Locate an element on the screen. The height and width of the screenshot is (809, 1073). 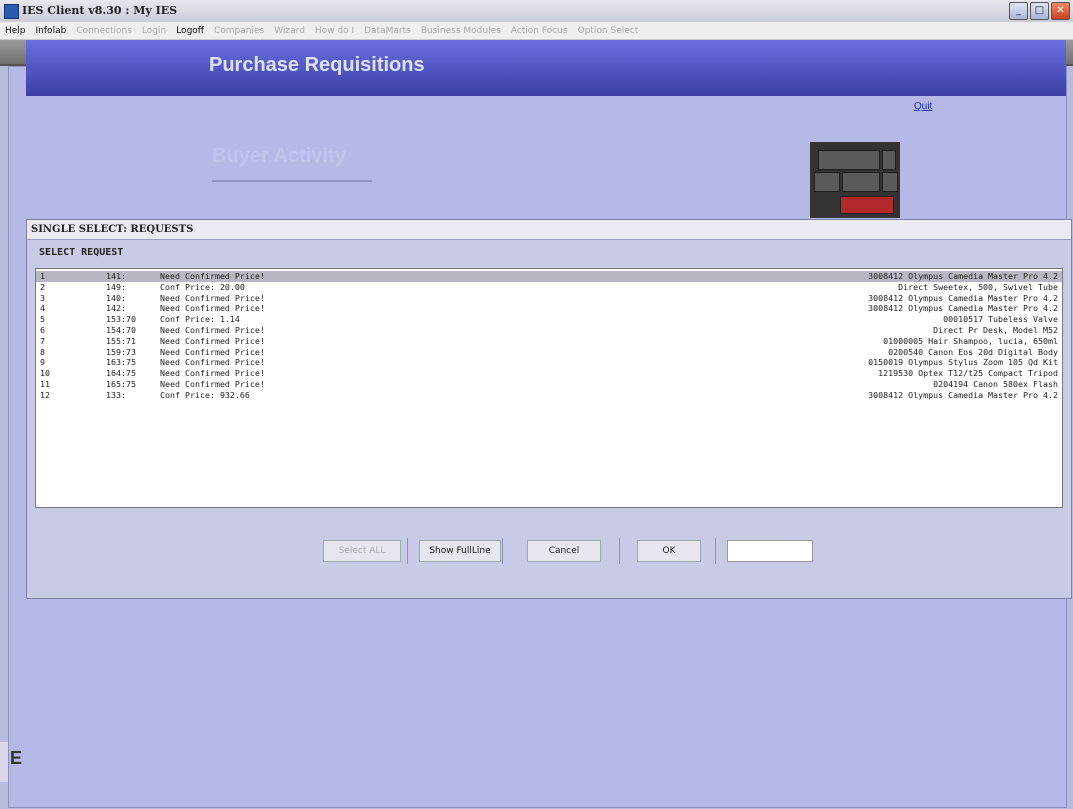
maximize-button: □ is located at coordinates (1039, 11).